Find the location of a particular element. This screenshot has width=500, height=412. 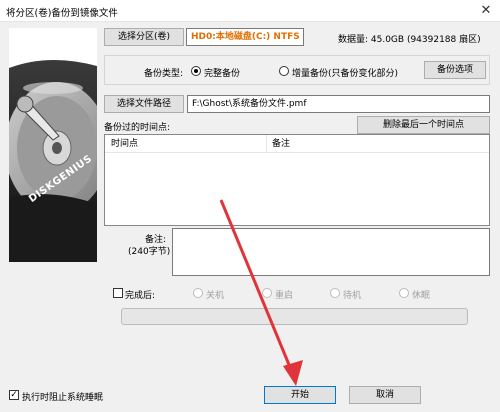

arrow-shaft is located at coordinates (256, 286).